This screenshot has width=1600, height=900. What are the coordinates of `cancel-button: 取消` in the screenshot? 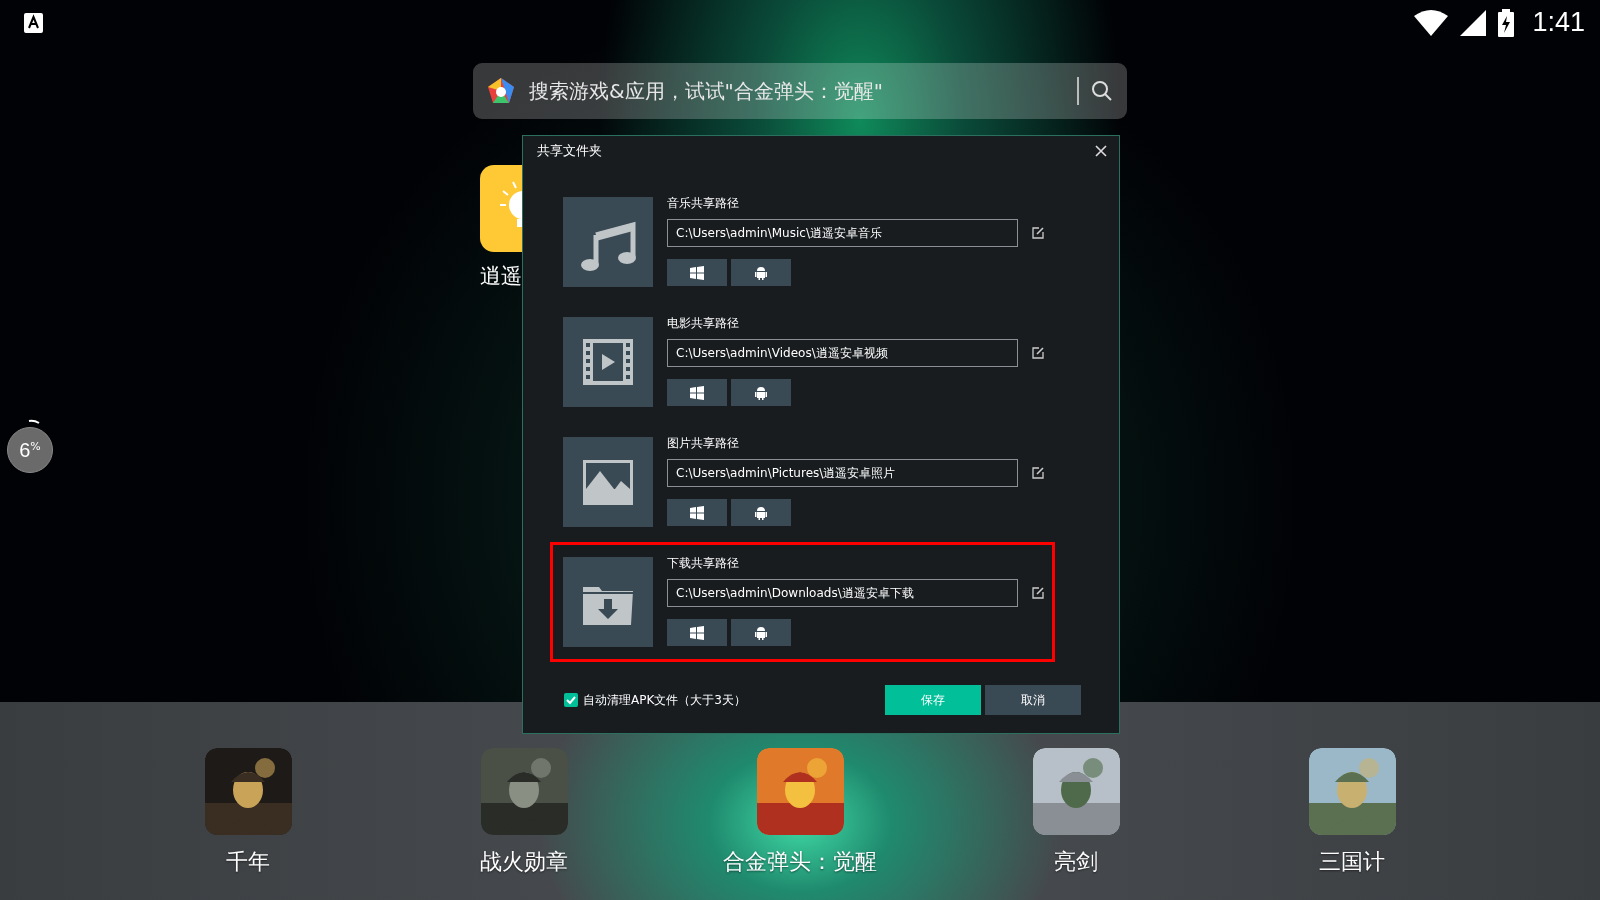 It's located at (1033, 700).